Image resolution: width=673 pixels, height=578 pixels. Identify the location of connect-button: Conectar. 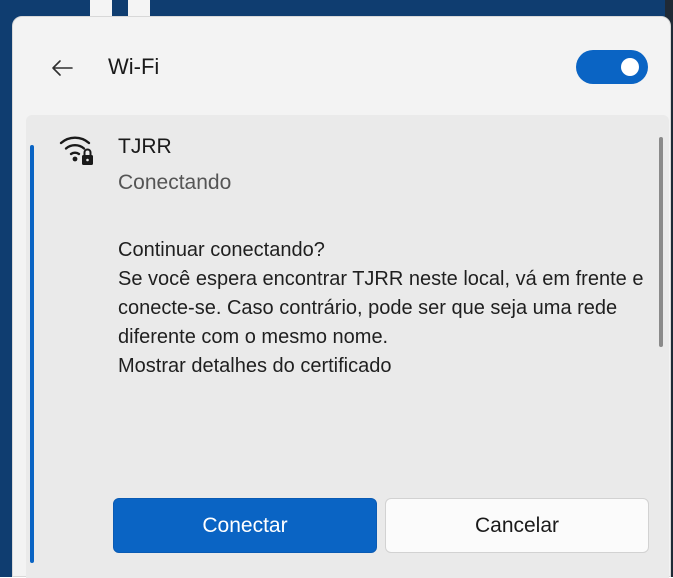
(245, 525).